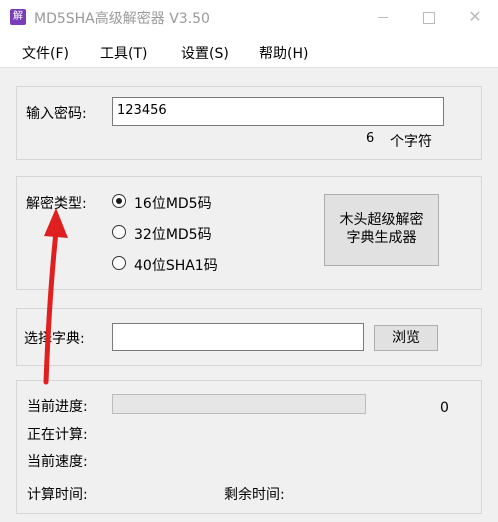  I want to click on app-logo-icon: 解, so click(18, 17).